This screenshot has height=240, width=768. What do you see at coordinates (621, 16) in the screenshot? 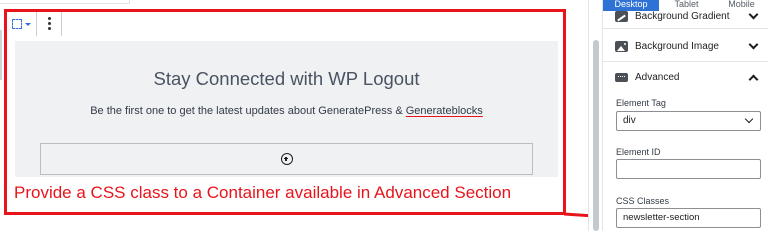
I see `gradient-icon` at bounding box center [621, 16].